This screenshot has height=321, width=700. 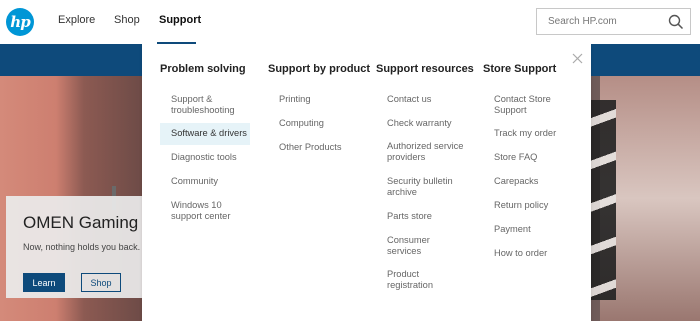 I want to click on column-title: Support by product, so click(x=319, y=69).